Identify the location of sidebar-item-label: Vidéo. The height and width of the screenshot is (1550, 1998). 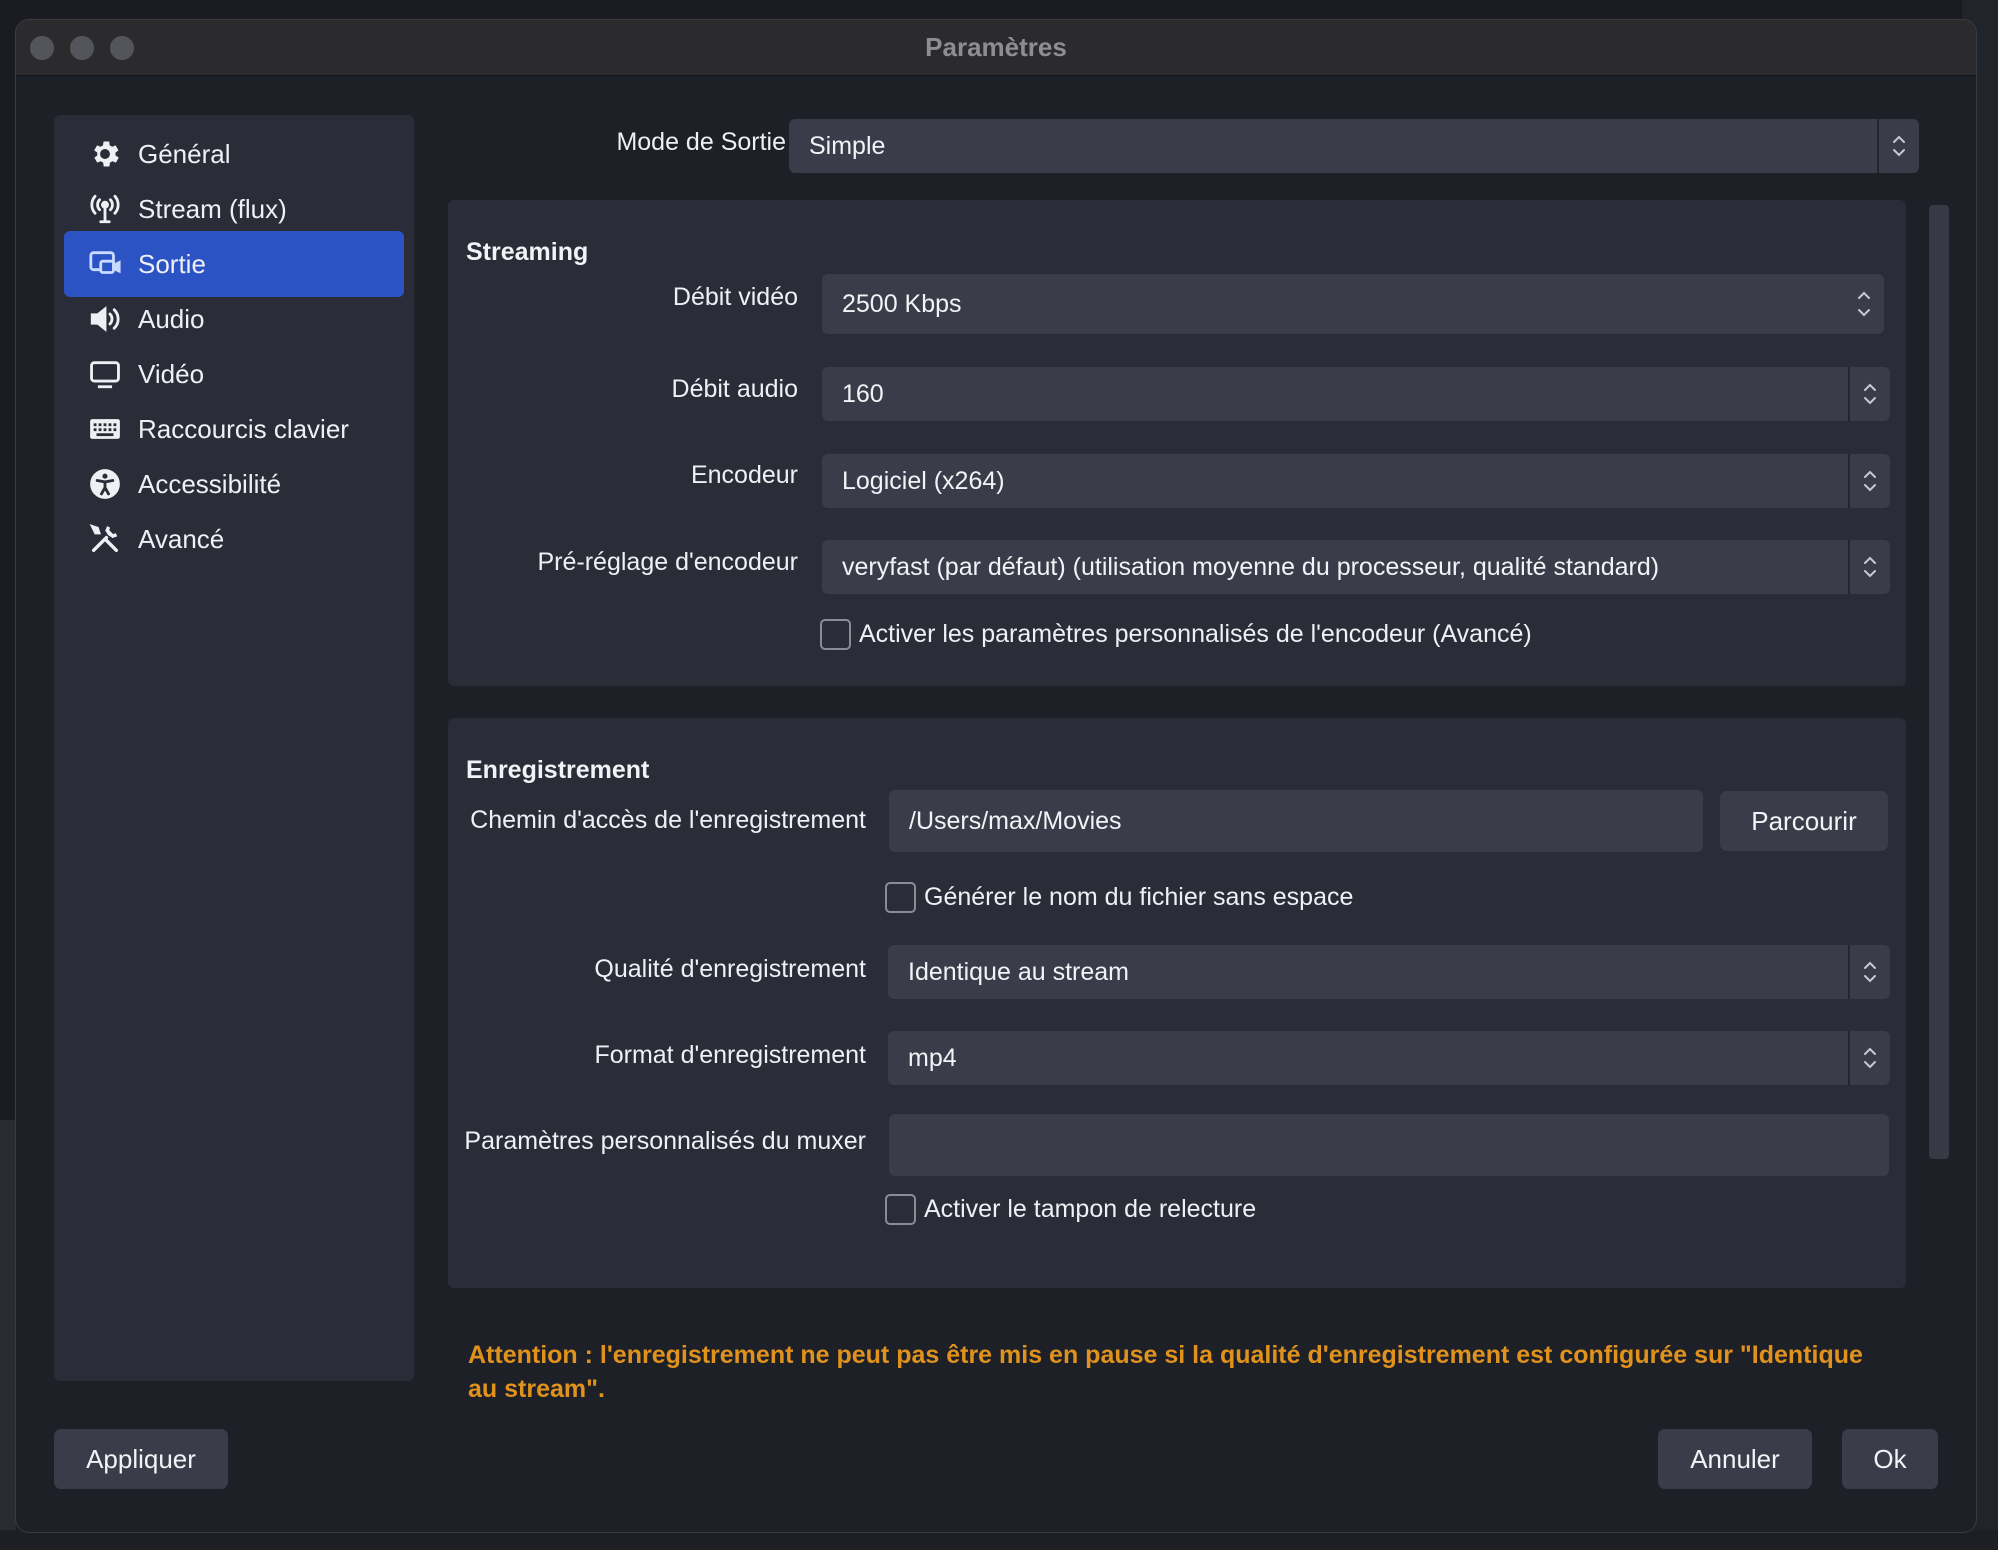
(171, 373).